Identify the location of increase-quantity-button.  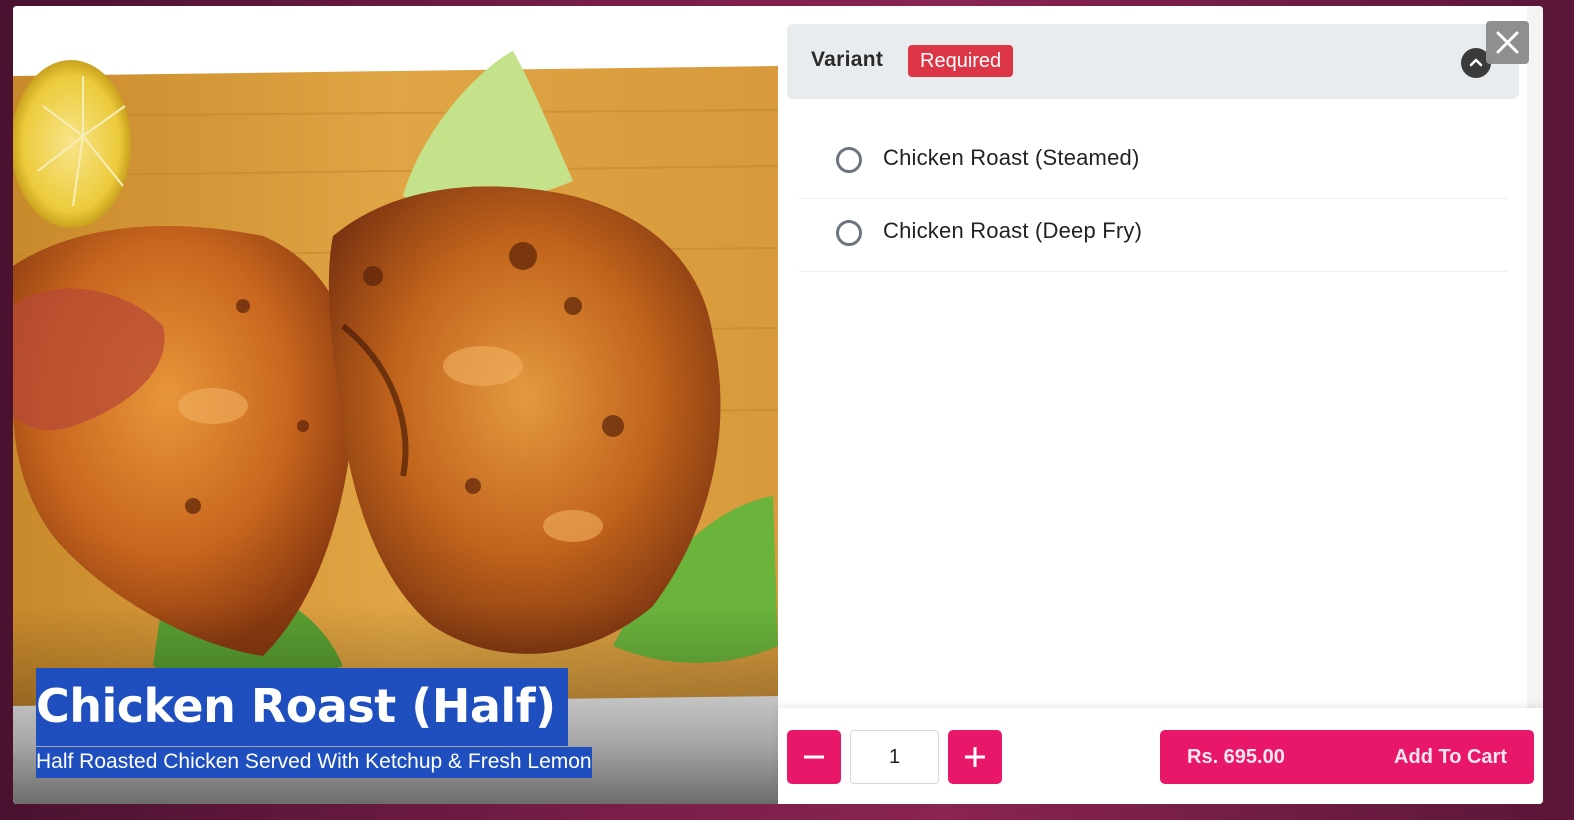
(975, 757).